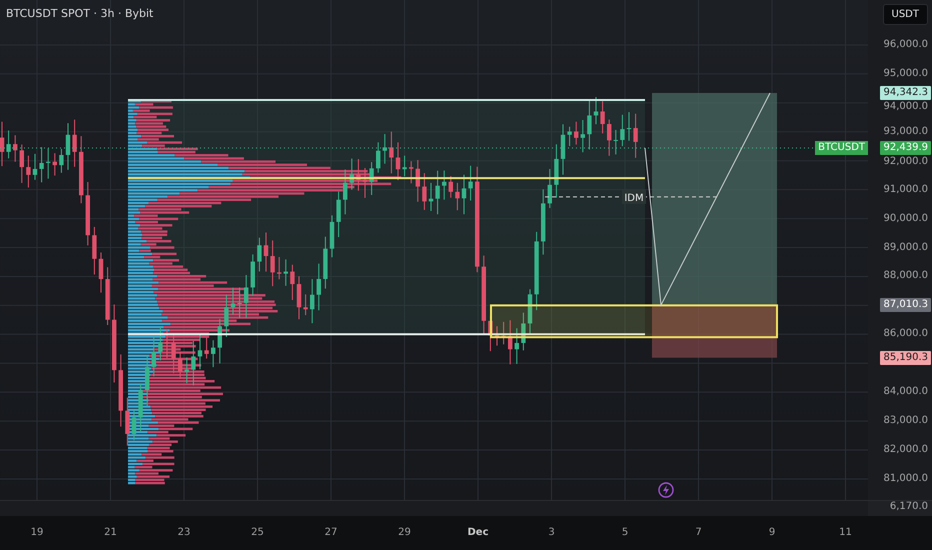 The width and height of the screenshot is (932, 550). I want to click on price-badge: 85,190.3, so click(905, 357).